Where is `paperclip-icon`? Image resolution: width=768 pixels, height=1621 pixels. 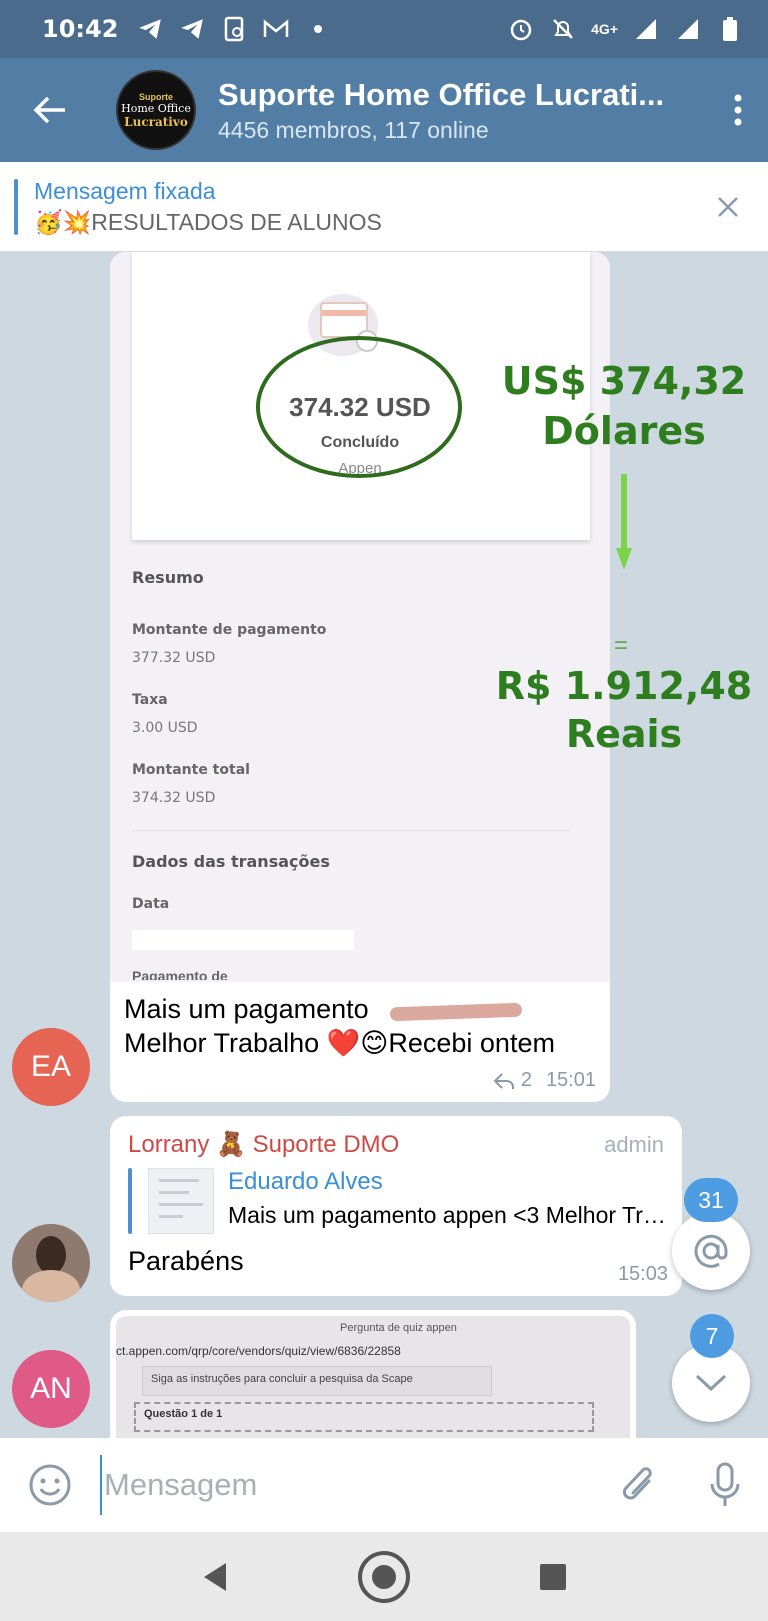
paperclip-icon is located at coordinates (637, 1483).